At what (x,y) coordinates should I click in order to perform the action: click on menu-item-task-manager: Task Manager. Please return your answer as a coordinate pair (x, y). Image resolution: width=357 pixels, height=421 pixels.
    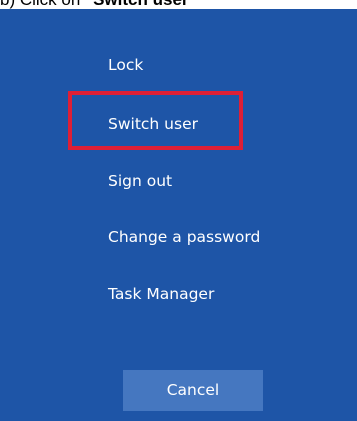
    Looking at the image, I should click on (161, 294).